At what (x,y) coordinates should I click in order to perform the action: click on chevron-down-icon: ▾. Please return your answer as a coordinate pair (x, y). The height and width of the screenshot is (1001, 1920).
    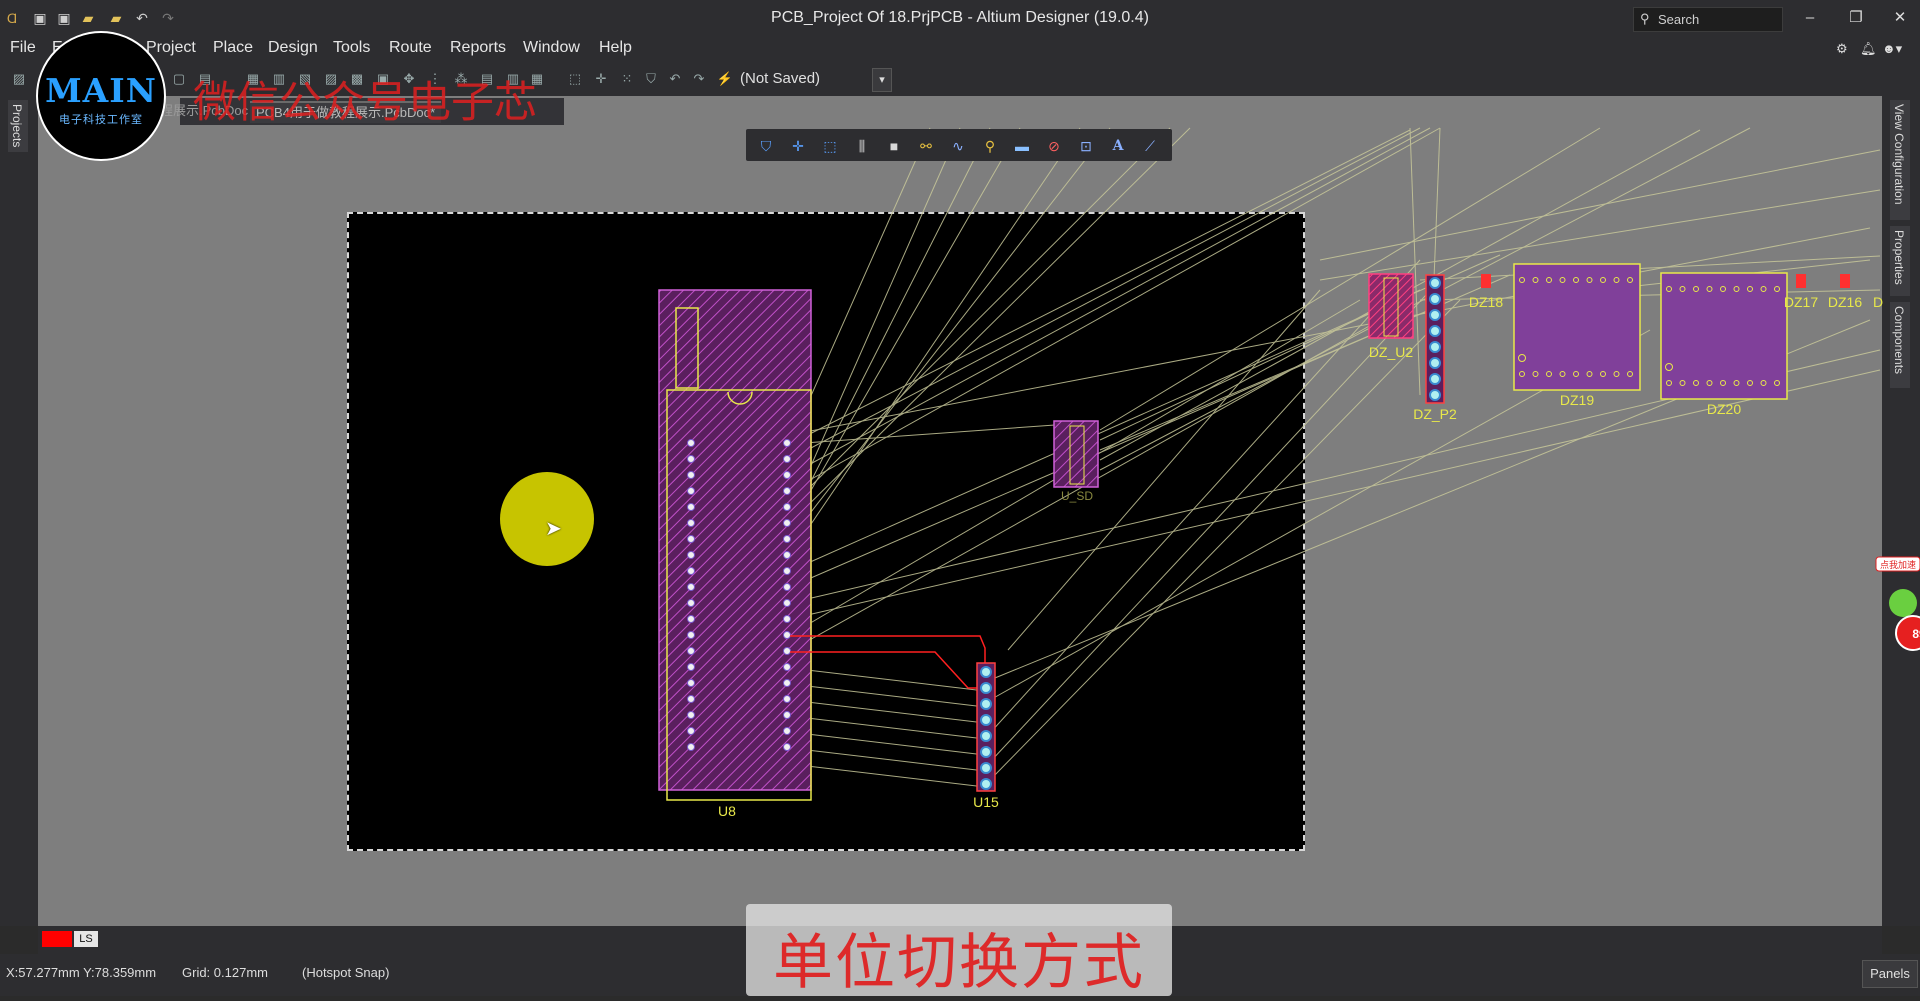
    Looking at the image, I should click on (882, 80).